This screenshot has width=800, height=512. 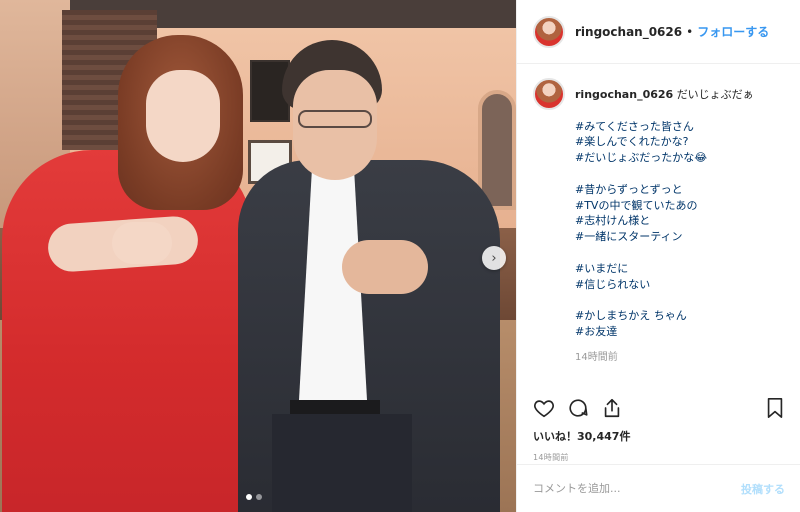 I want to click on carousel-next-button: ›, so click(x=494, y=258).